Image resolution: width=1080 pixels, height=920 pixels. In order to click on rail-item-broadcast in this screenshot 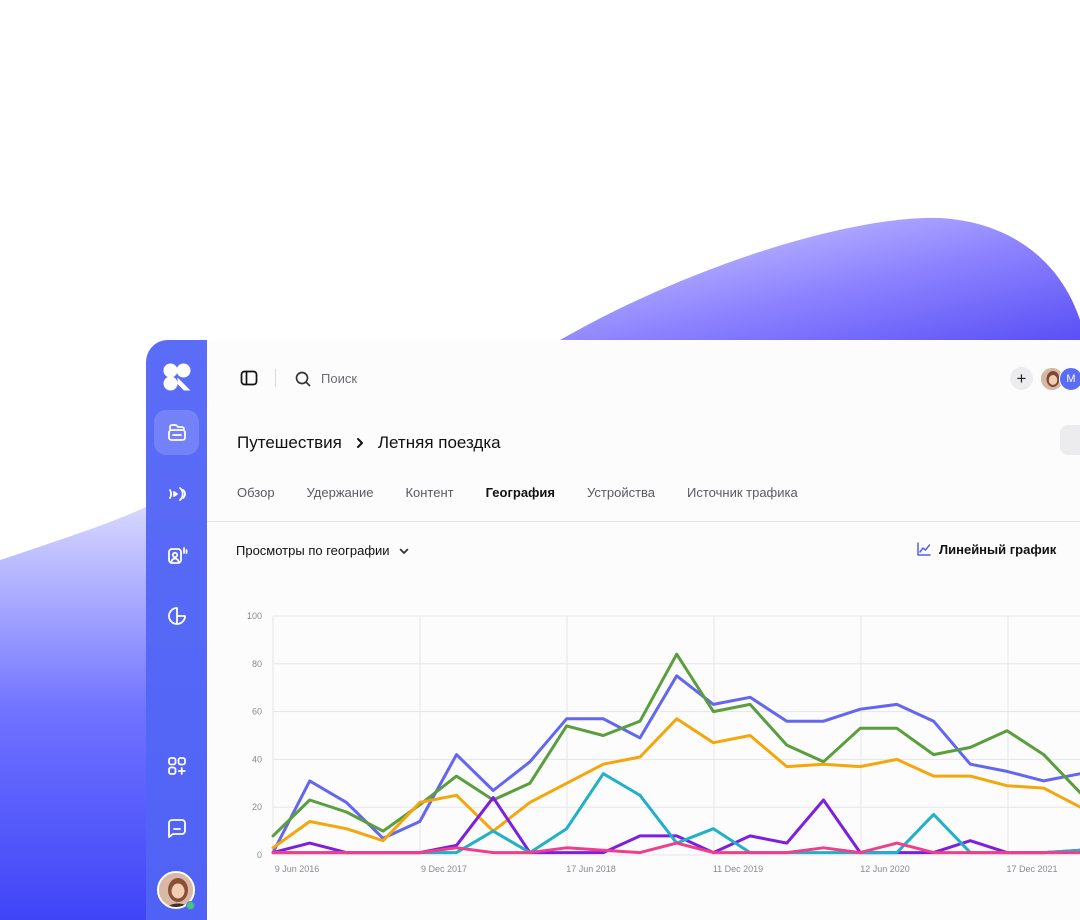, I will do `click(176, 493)`.